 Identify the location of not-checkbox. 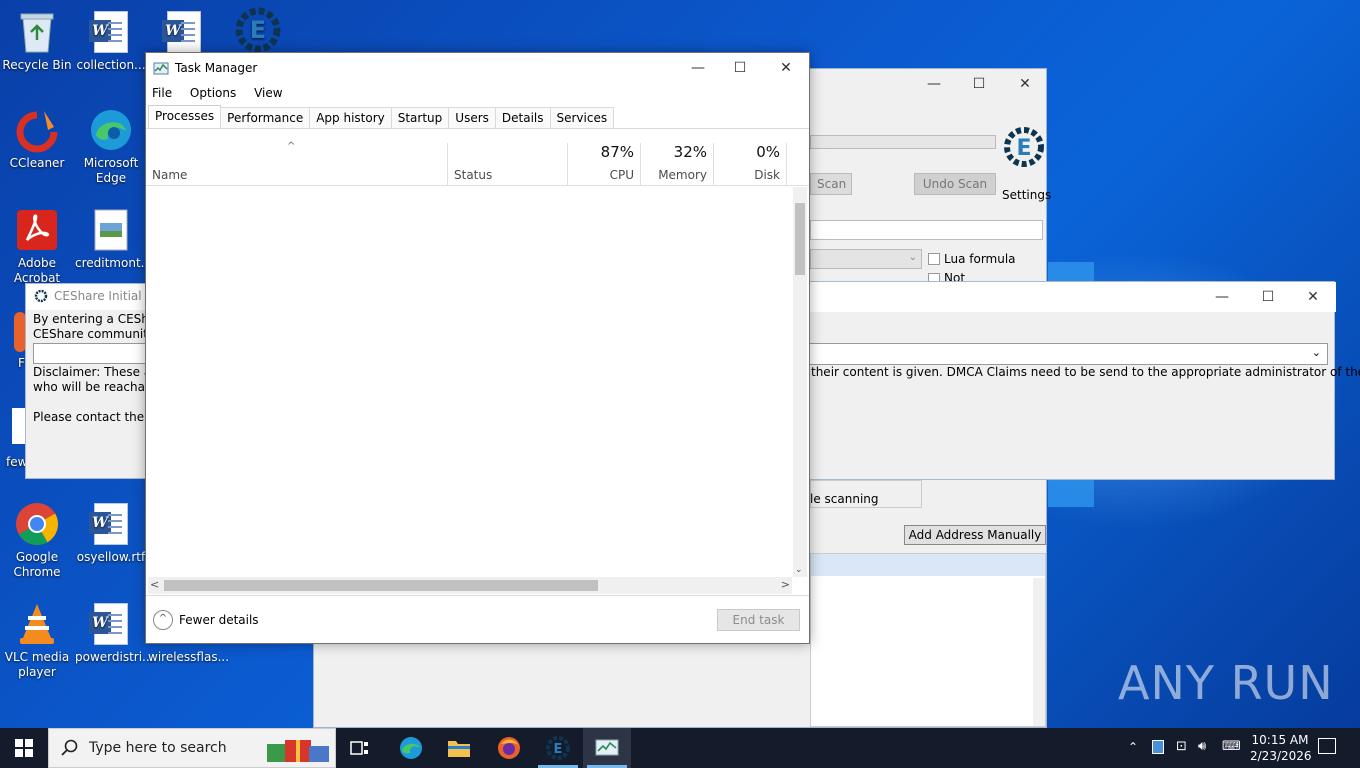
(934, 277).